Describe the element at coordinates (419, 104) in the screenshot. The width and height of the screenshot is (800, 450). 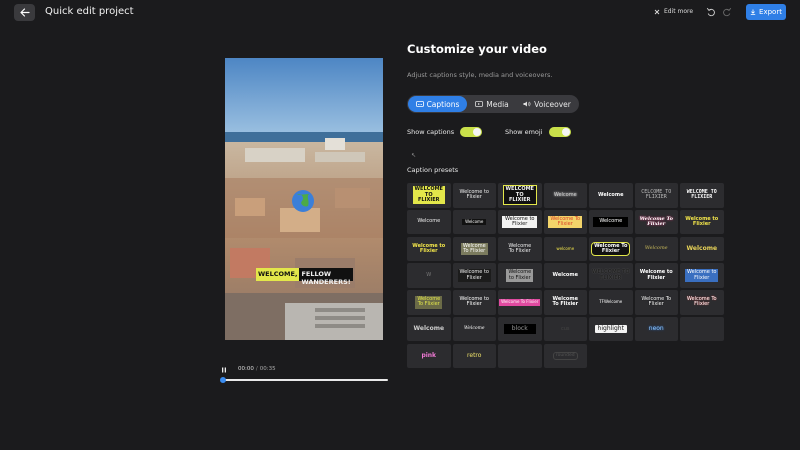
I see `captions-icon` at that location.